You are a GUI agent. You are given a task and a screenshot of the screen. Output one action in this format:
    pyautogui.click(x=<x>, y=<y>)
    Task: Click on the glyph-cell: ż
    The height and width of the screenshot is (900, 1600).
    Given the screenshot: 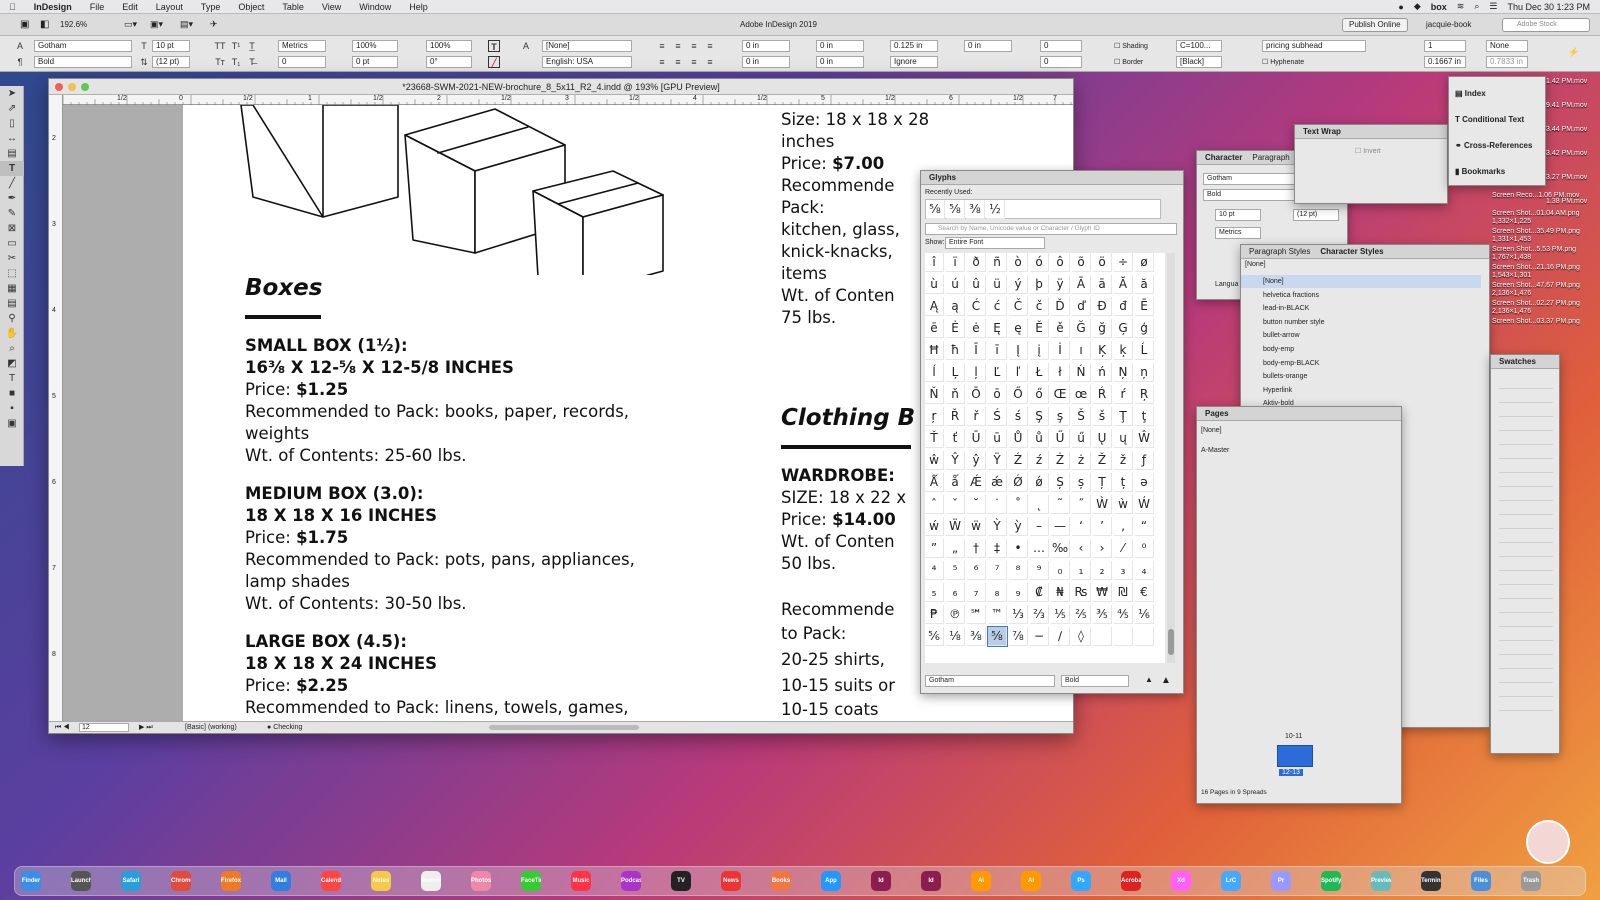 What is the action you would take?
    pyautogui.click(x=1081, y=460)
    